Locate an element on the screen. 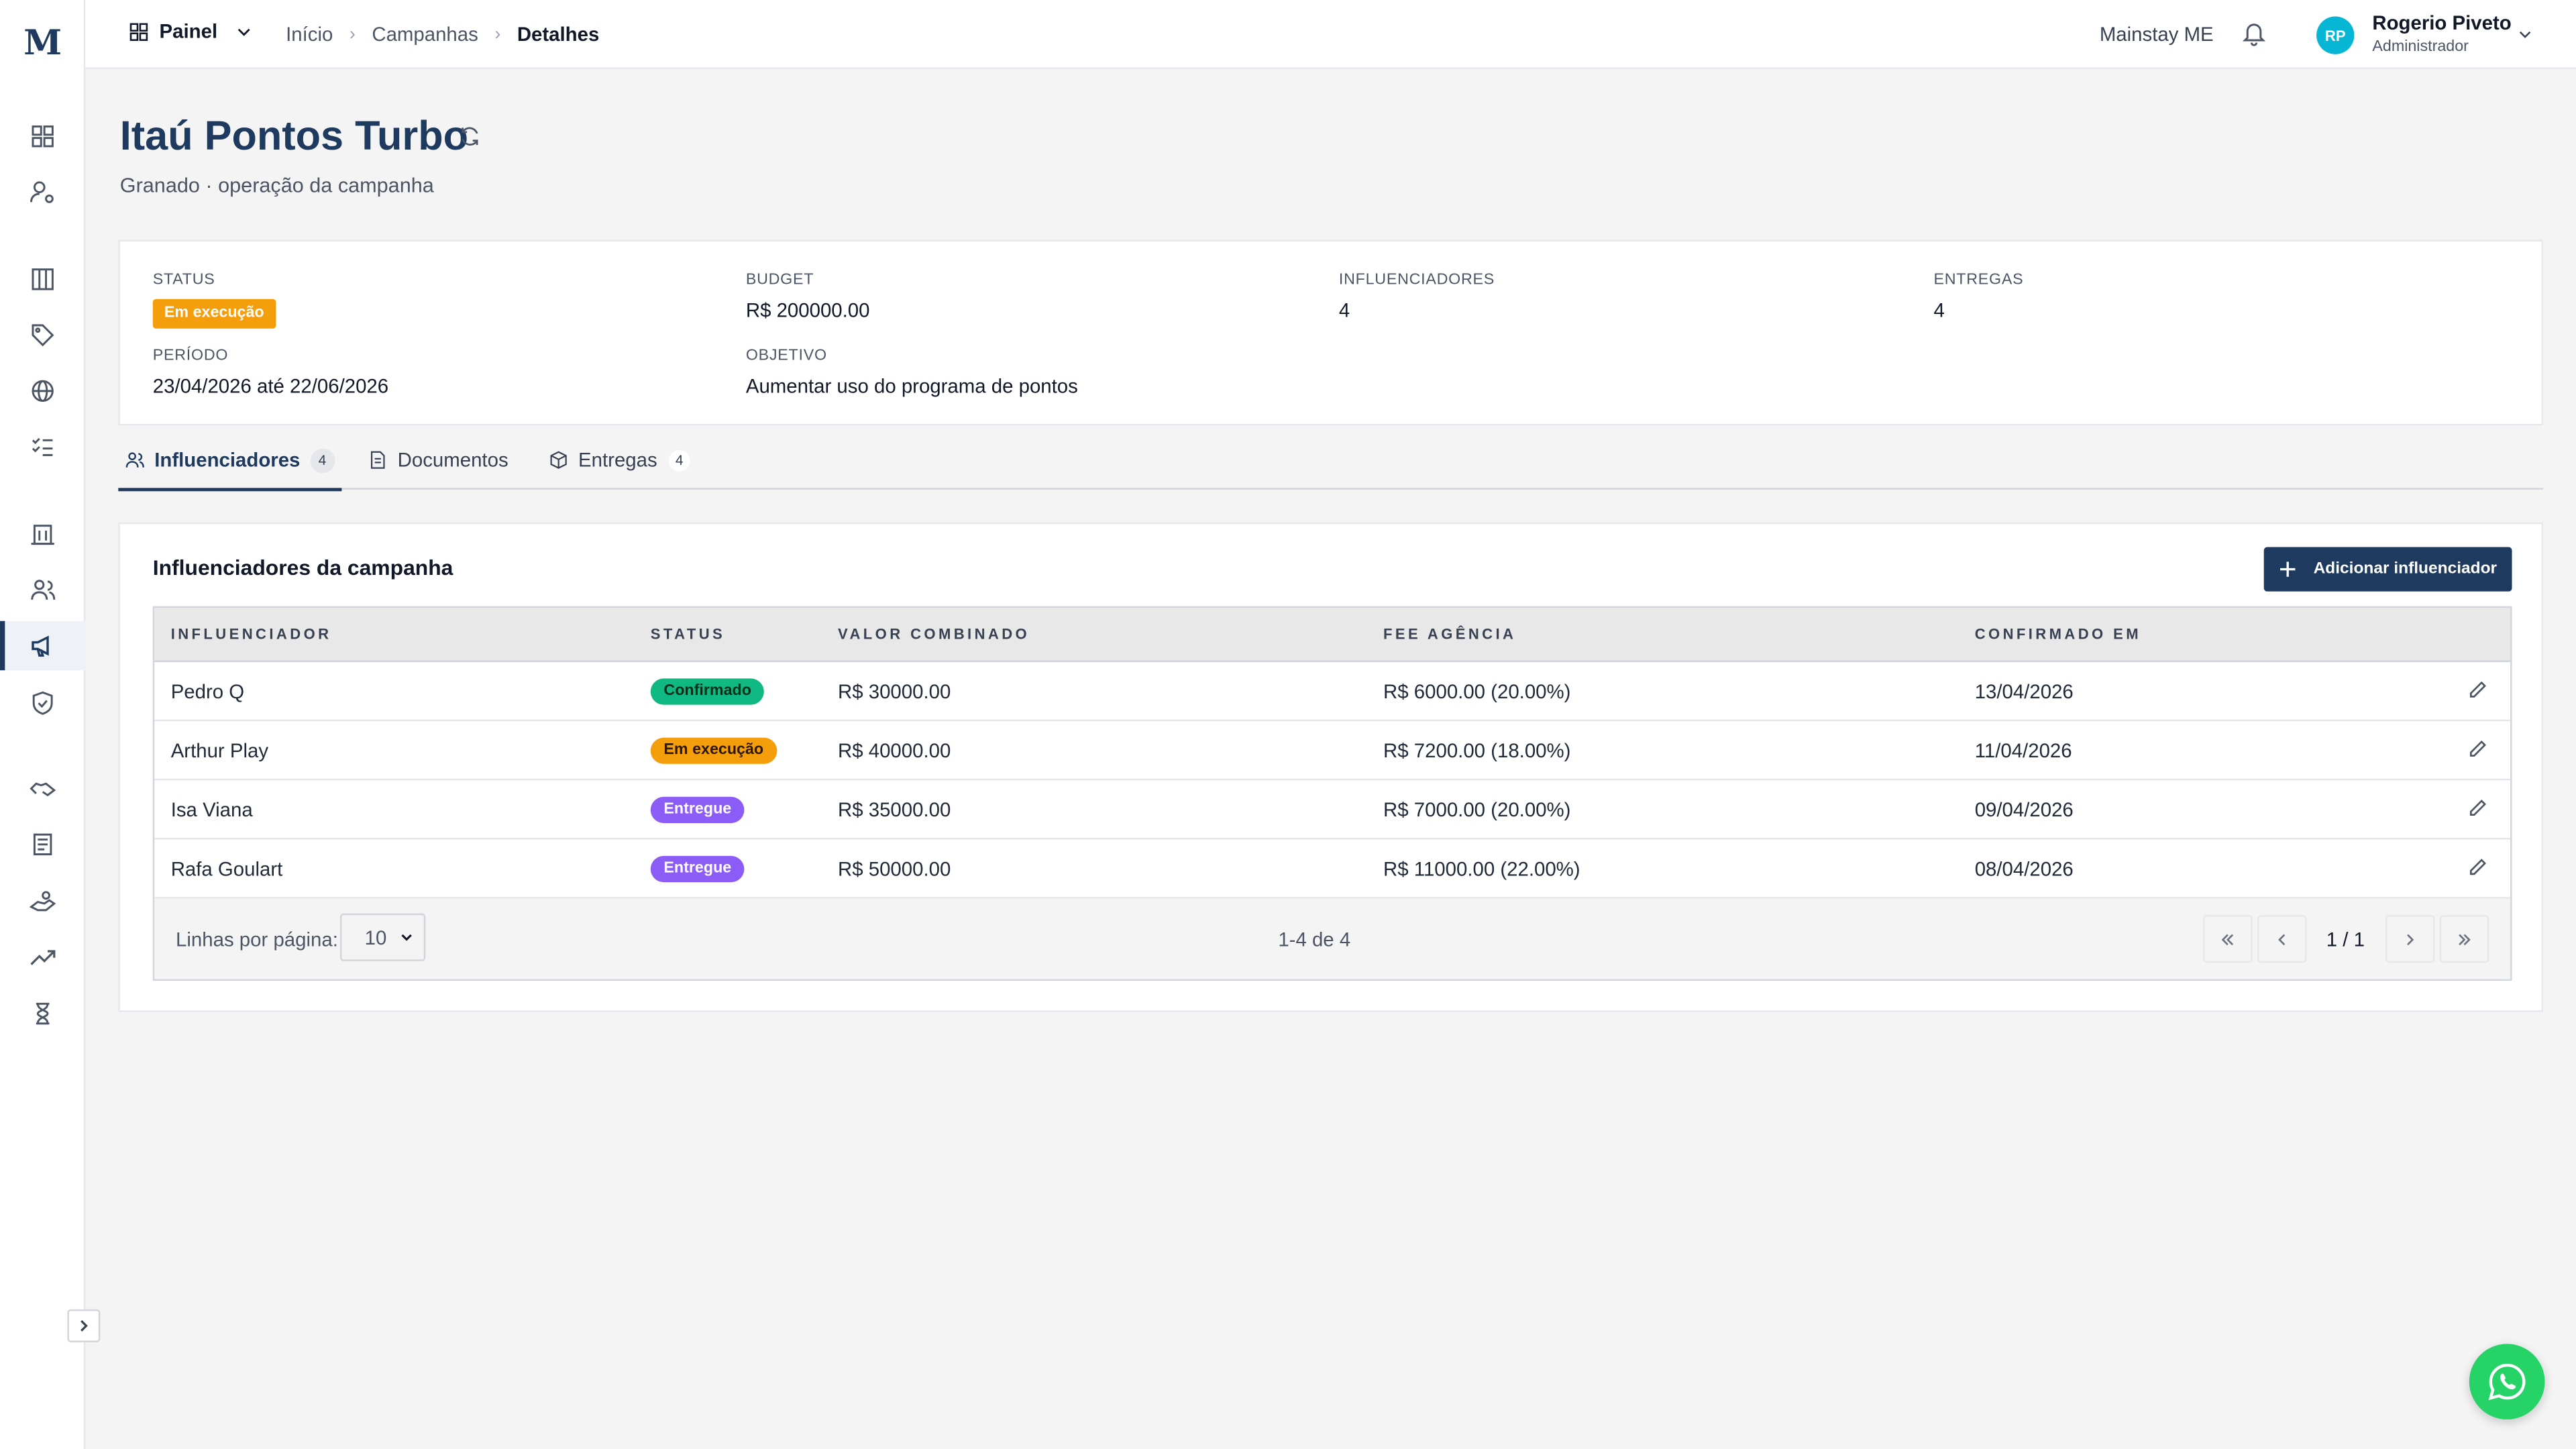 The width and height of the screenshot is (2576, 1449). column-header: FEE AGÊNCIA is located at coordinates (1449, 634).